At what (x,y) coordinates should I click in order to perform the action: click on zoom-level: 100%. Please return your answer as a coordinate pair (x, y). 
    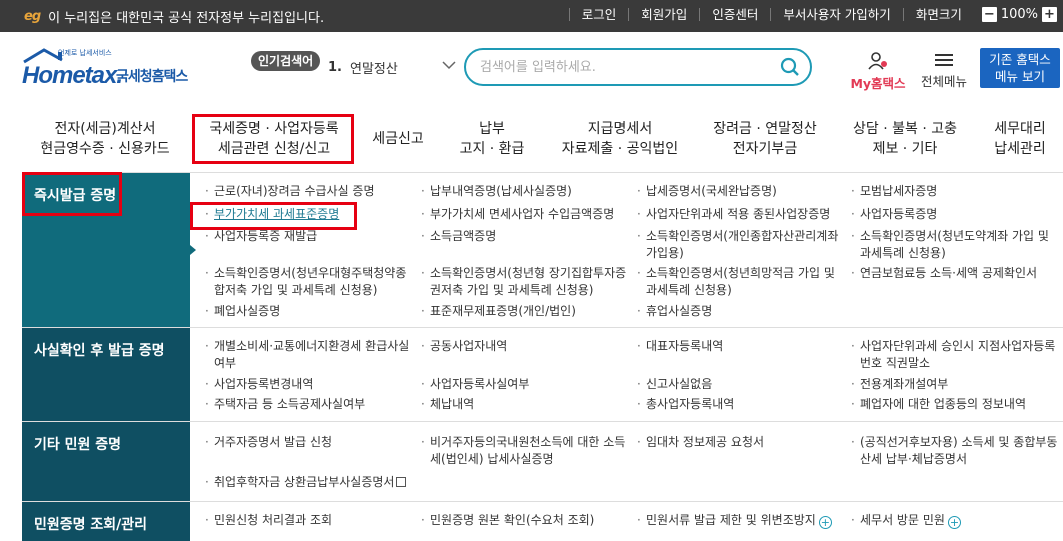
    Looking at the image, I should click on (1019, 14).